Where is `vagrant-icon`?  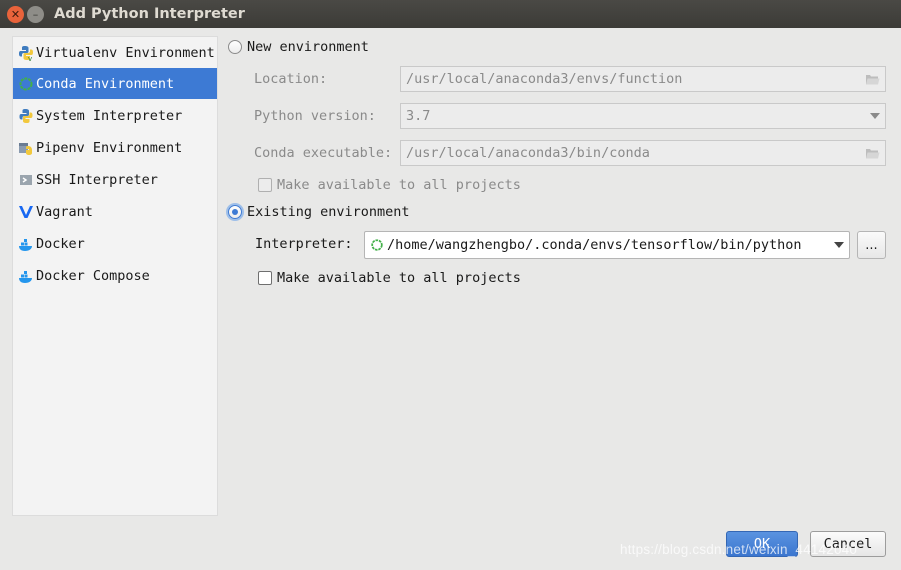 vagrant-icon is located at coordinates (26, 212).